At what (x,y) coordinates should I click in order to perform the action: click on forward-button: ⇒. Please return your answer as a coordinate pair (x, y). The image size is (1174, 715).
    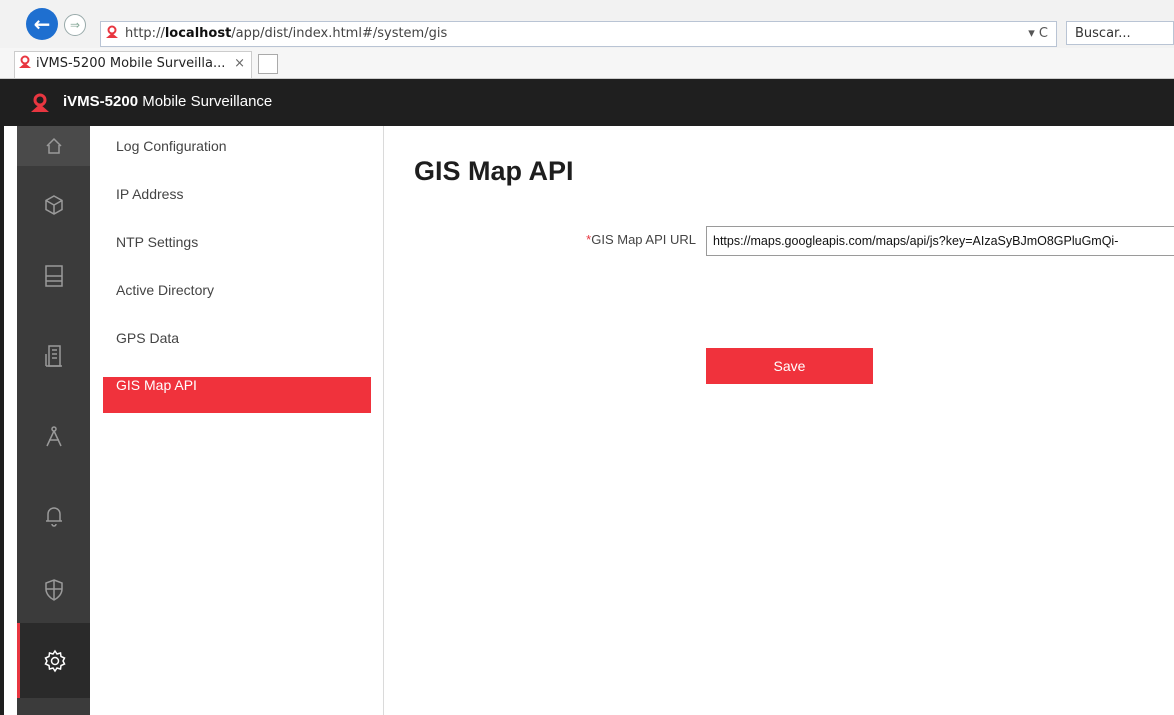
    Looking at the image, I should click on (75, 25).